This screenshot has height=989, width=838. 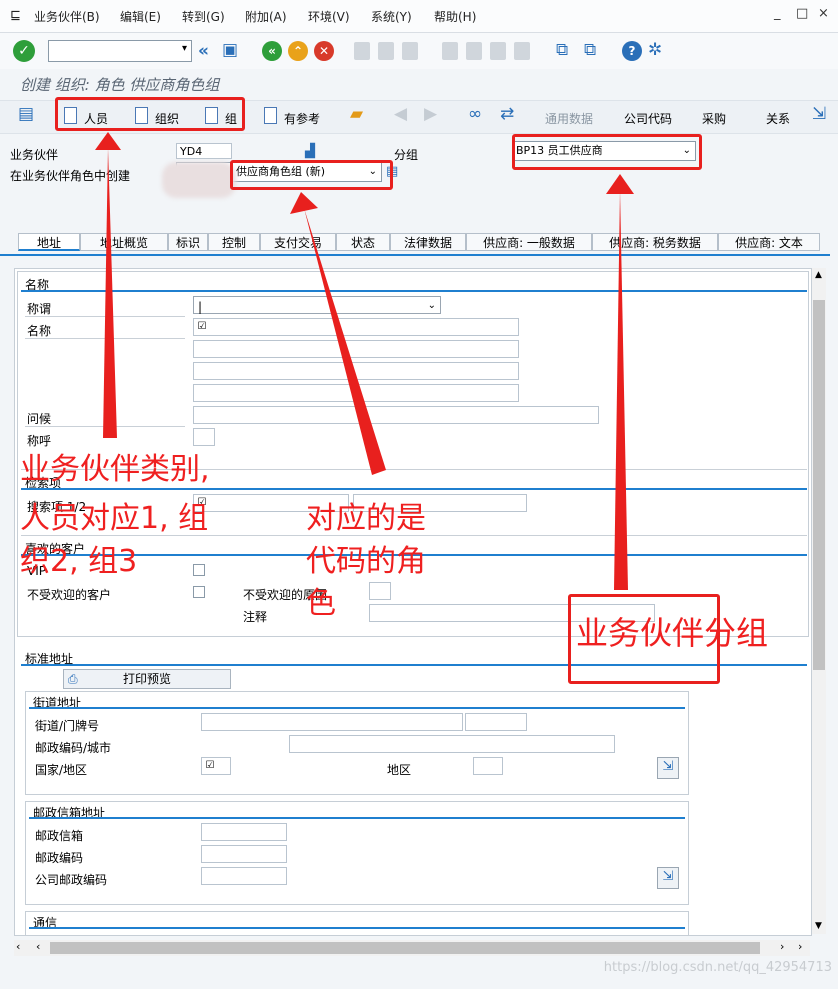 I want to click on arrow-right-shaft, so click(x=621, y=390).